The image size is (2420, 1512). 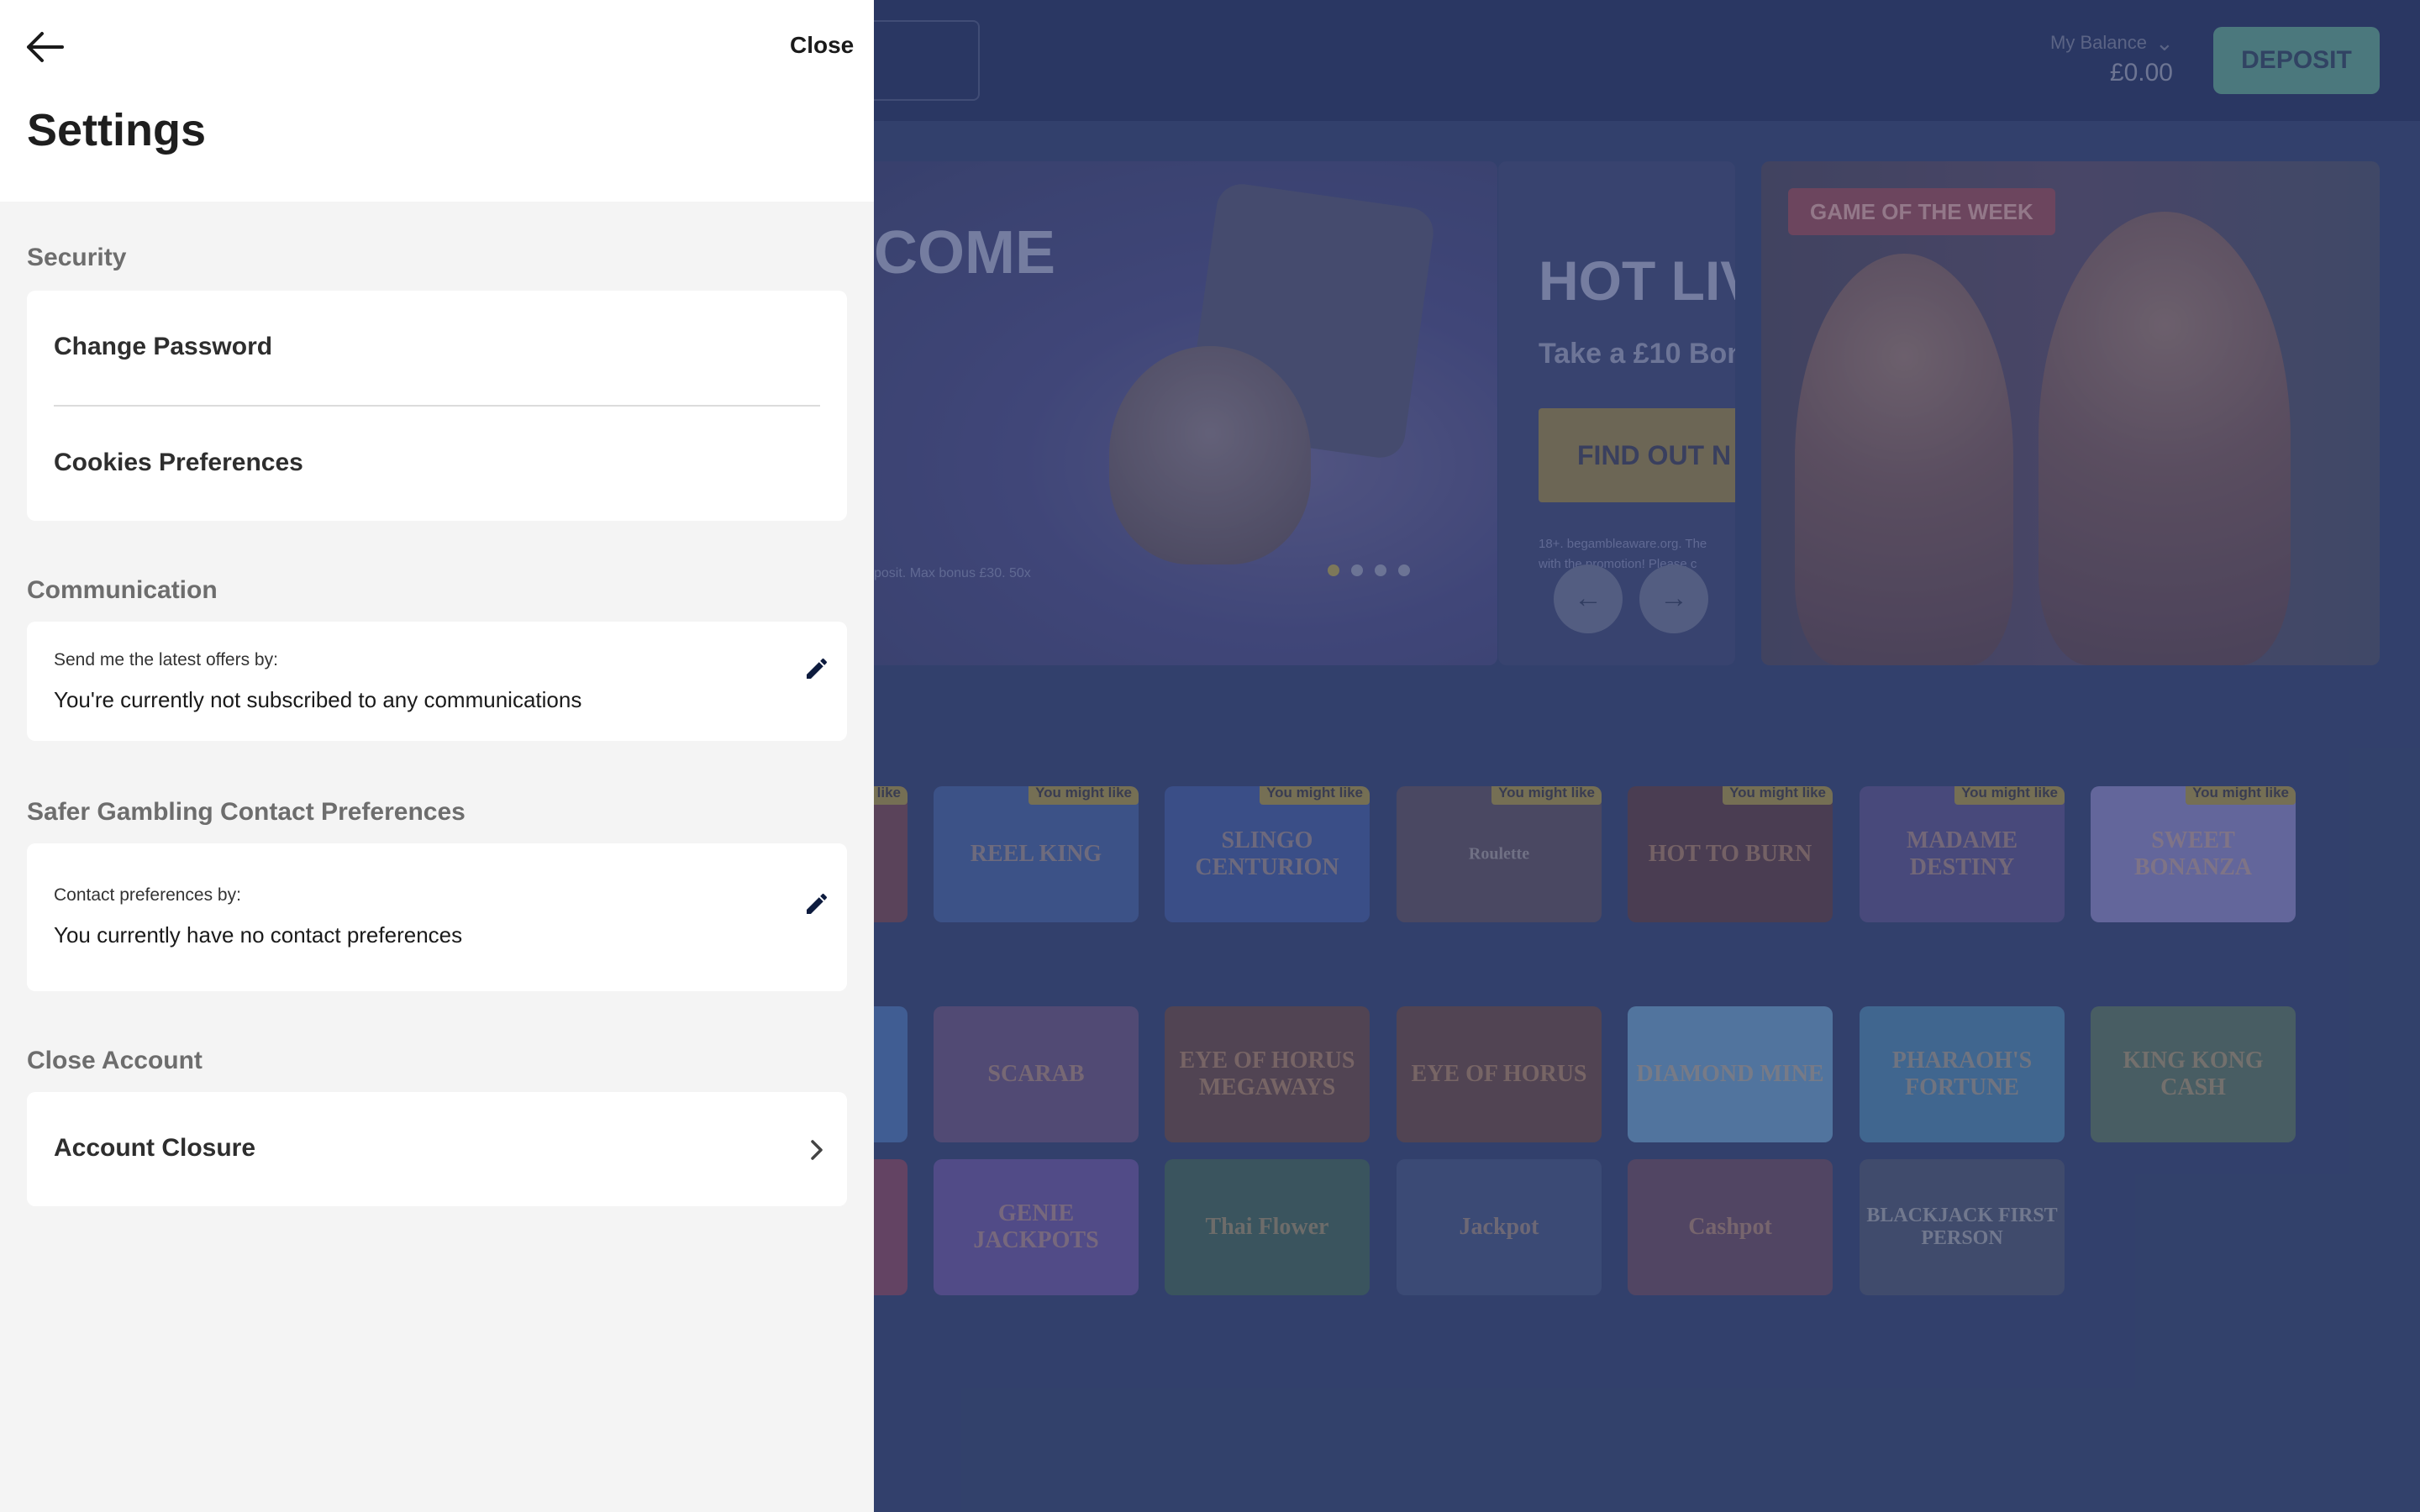 What do you see at coordinates (822, 45) in the screenshot?
I see `close-button: Close` at bounding box center [822, 45].